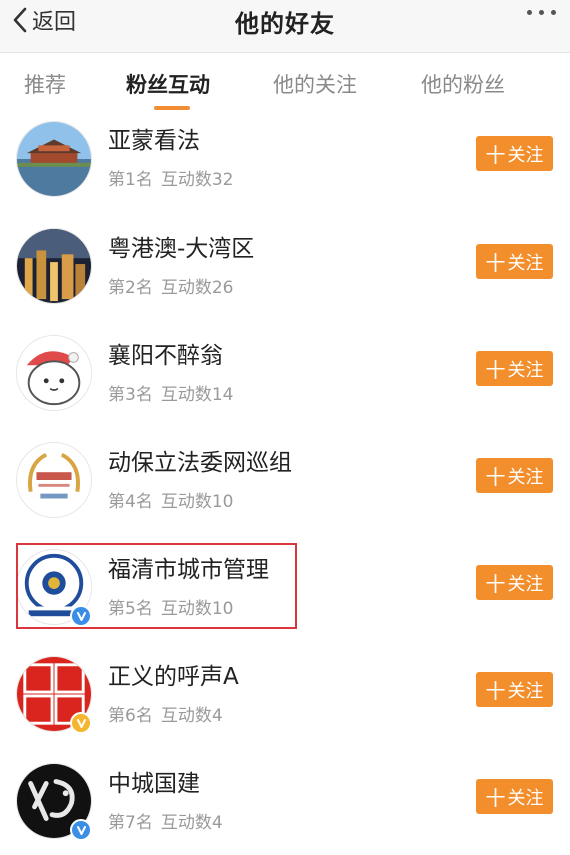  Describe the element at coordinates (188, 567) in the screenshot. I see `user-name: 福清市城市管理` at that location.